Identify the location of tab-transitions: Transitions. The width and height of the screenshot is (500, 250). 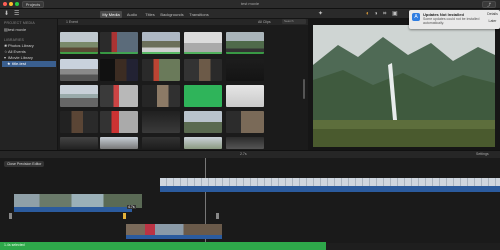
(199, 14).